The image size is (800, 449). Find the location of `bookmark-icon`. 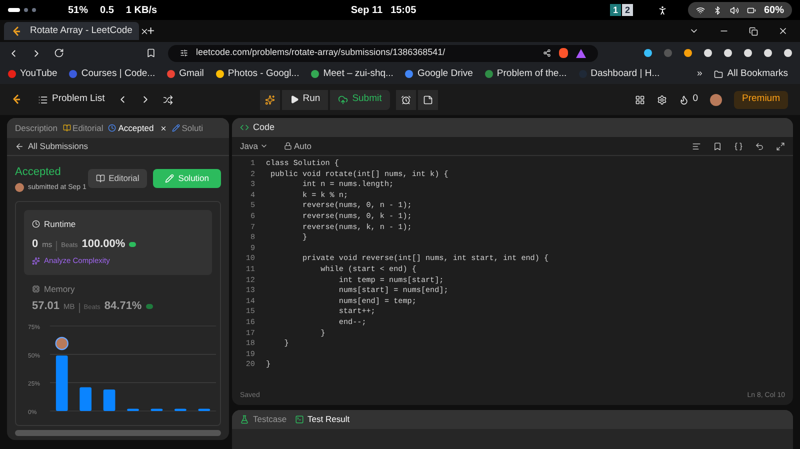

bookmark-icon is located at coordinates (717, 146).